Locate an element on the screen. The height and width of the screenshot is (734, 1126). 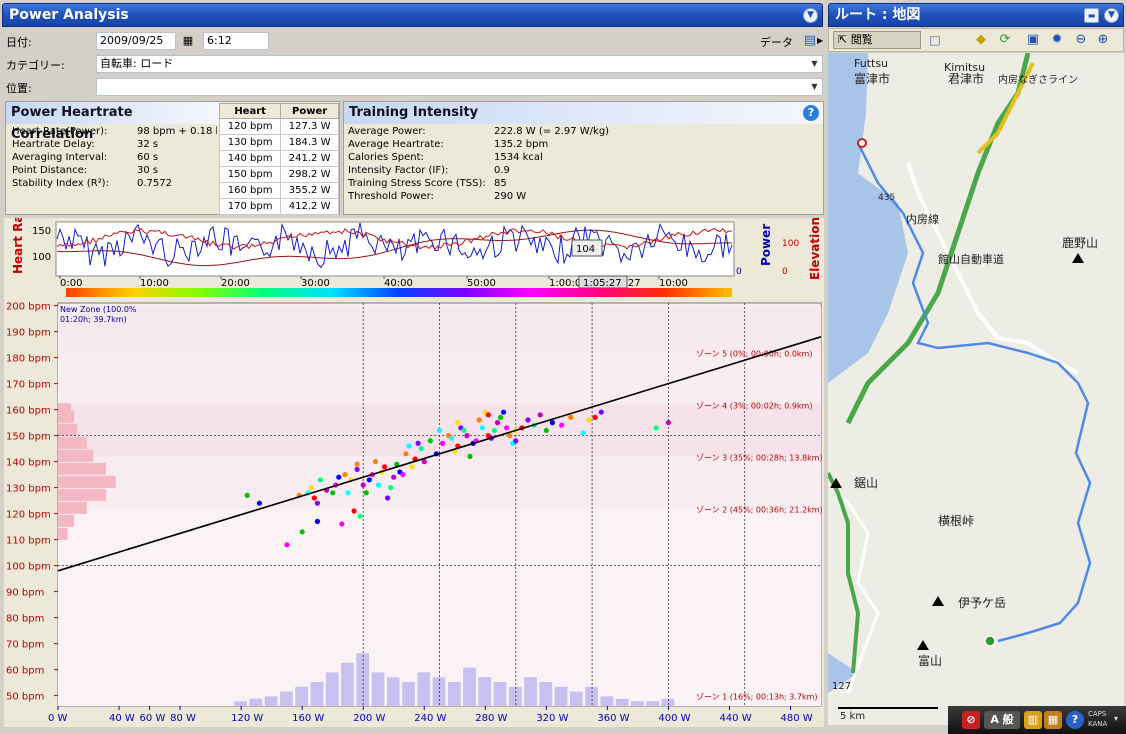
save-disk-icon: ▣ is located at coordinates (1033, 40).